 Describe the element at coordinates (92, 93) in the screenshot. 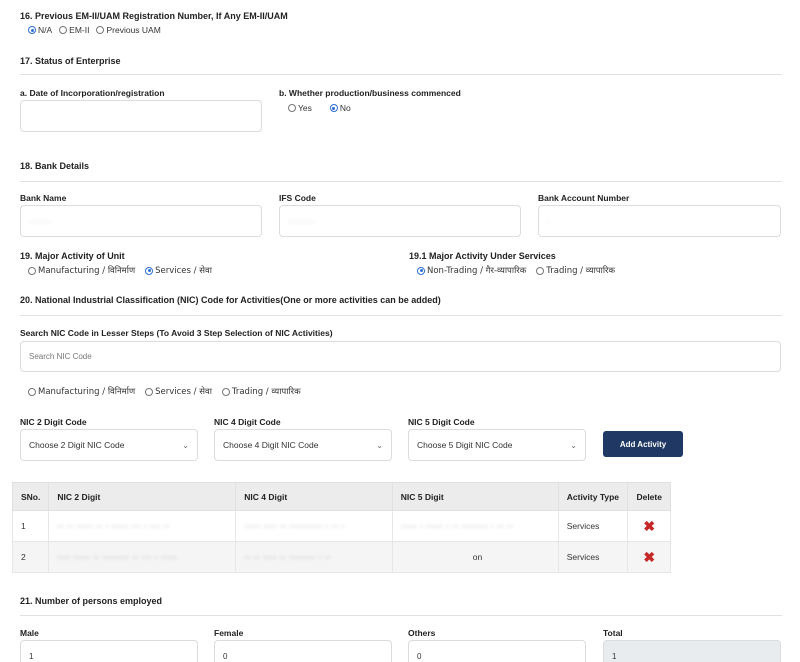

I see `date-incorporation-label: a. Date of Incorporation/registration` at that location.